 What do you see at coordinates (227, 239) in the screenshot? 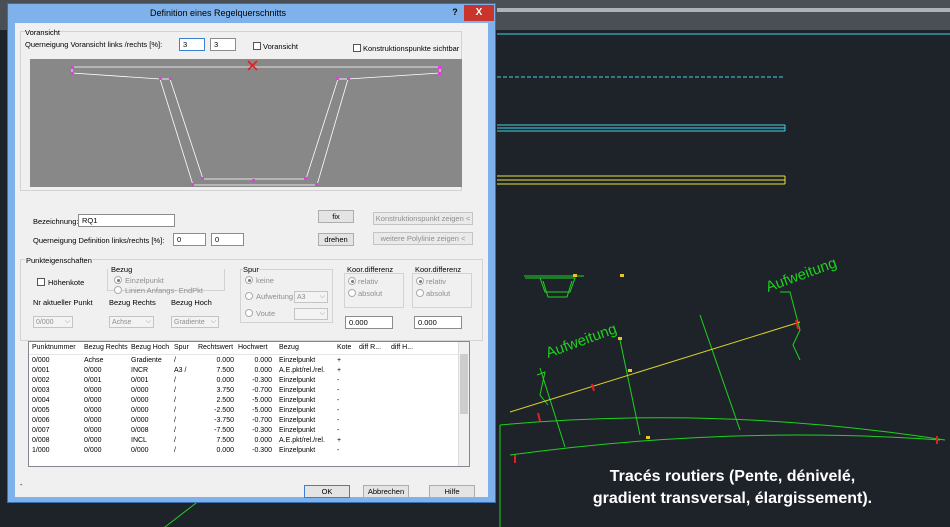
I see `slope-def-right-input: 0` at bounding box center [227, 239].